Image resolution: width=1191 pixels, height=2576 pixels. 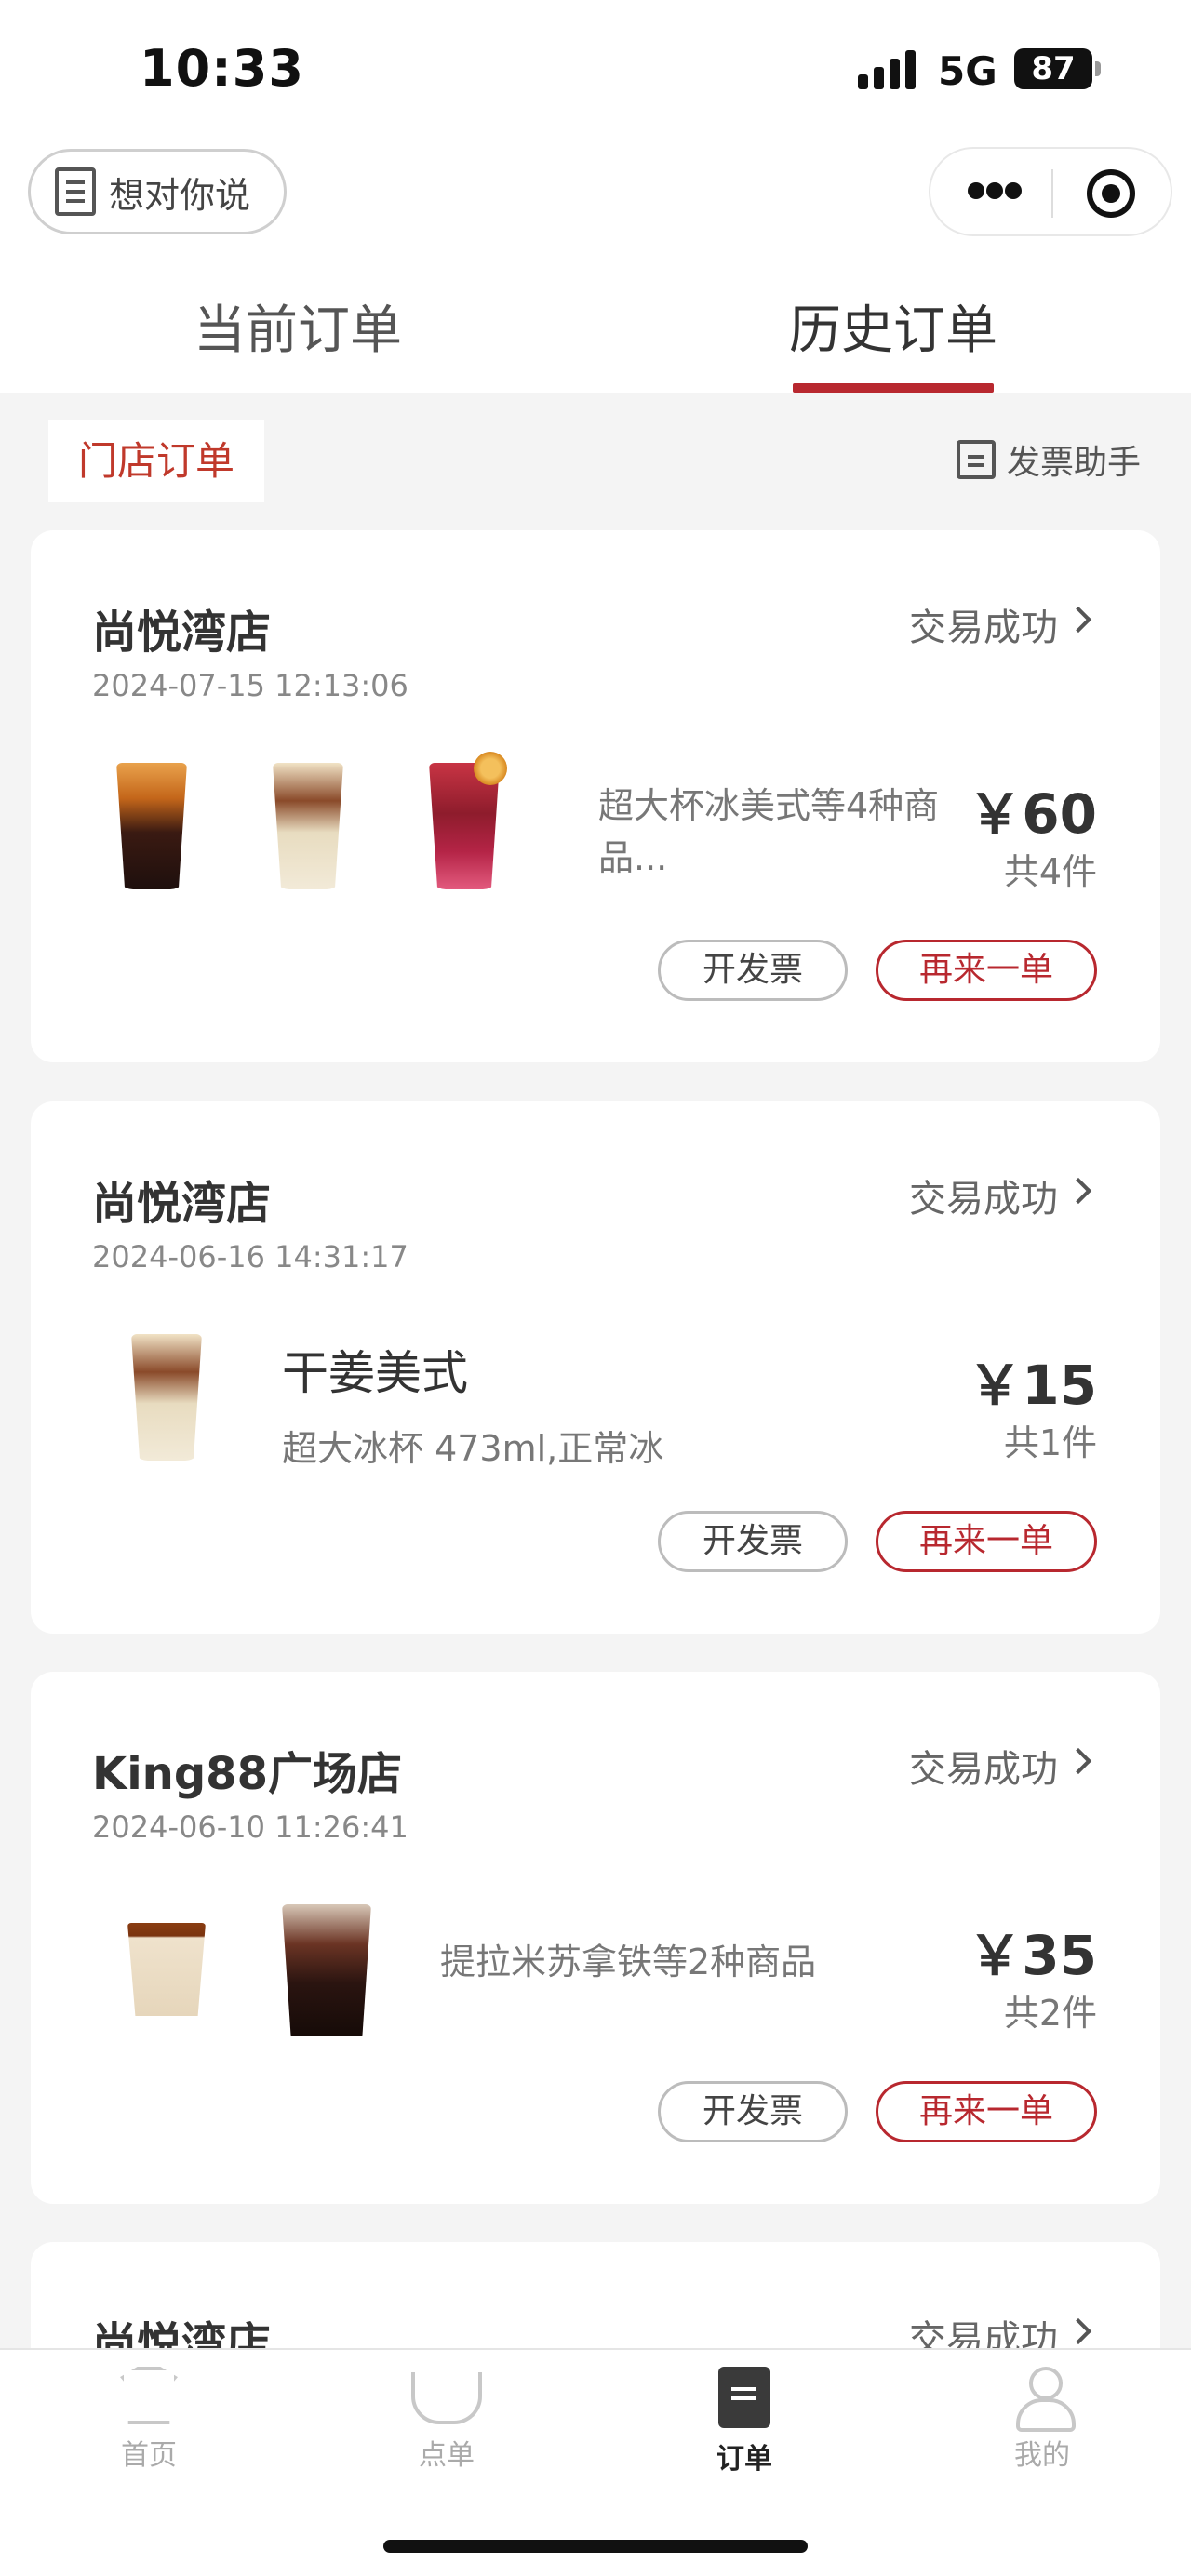 I want to click on nav-item-menu: 点单, so click(x=446, y=2420).